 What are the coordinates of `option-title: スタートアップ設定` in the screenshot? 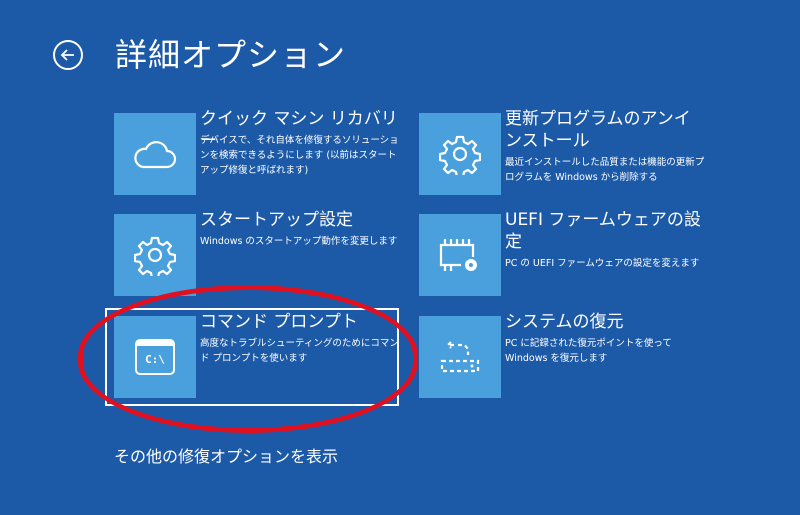 It's located at (276, 220).